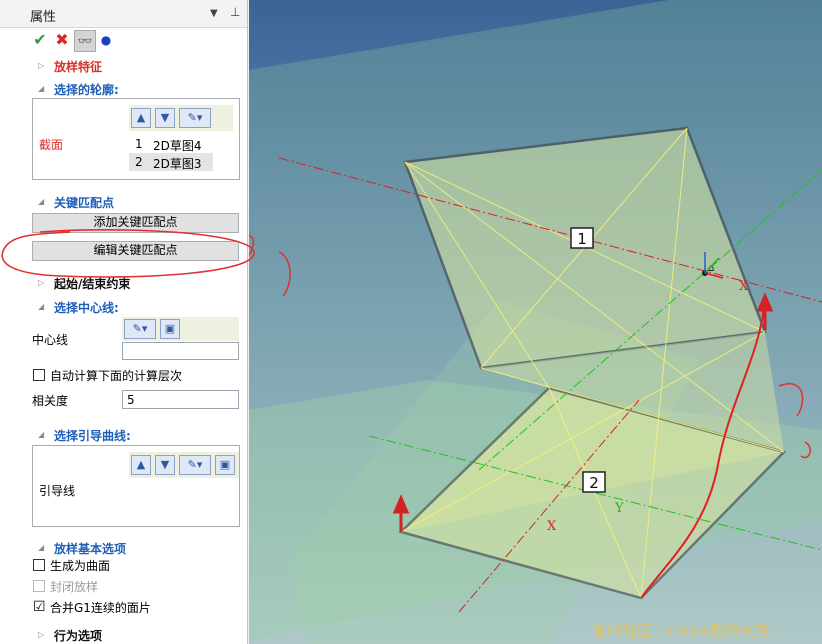 The height and width of the screenshot is (644, 822). I want to click on cancel-x-icon: ✖, so click(62, 40).